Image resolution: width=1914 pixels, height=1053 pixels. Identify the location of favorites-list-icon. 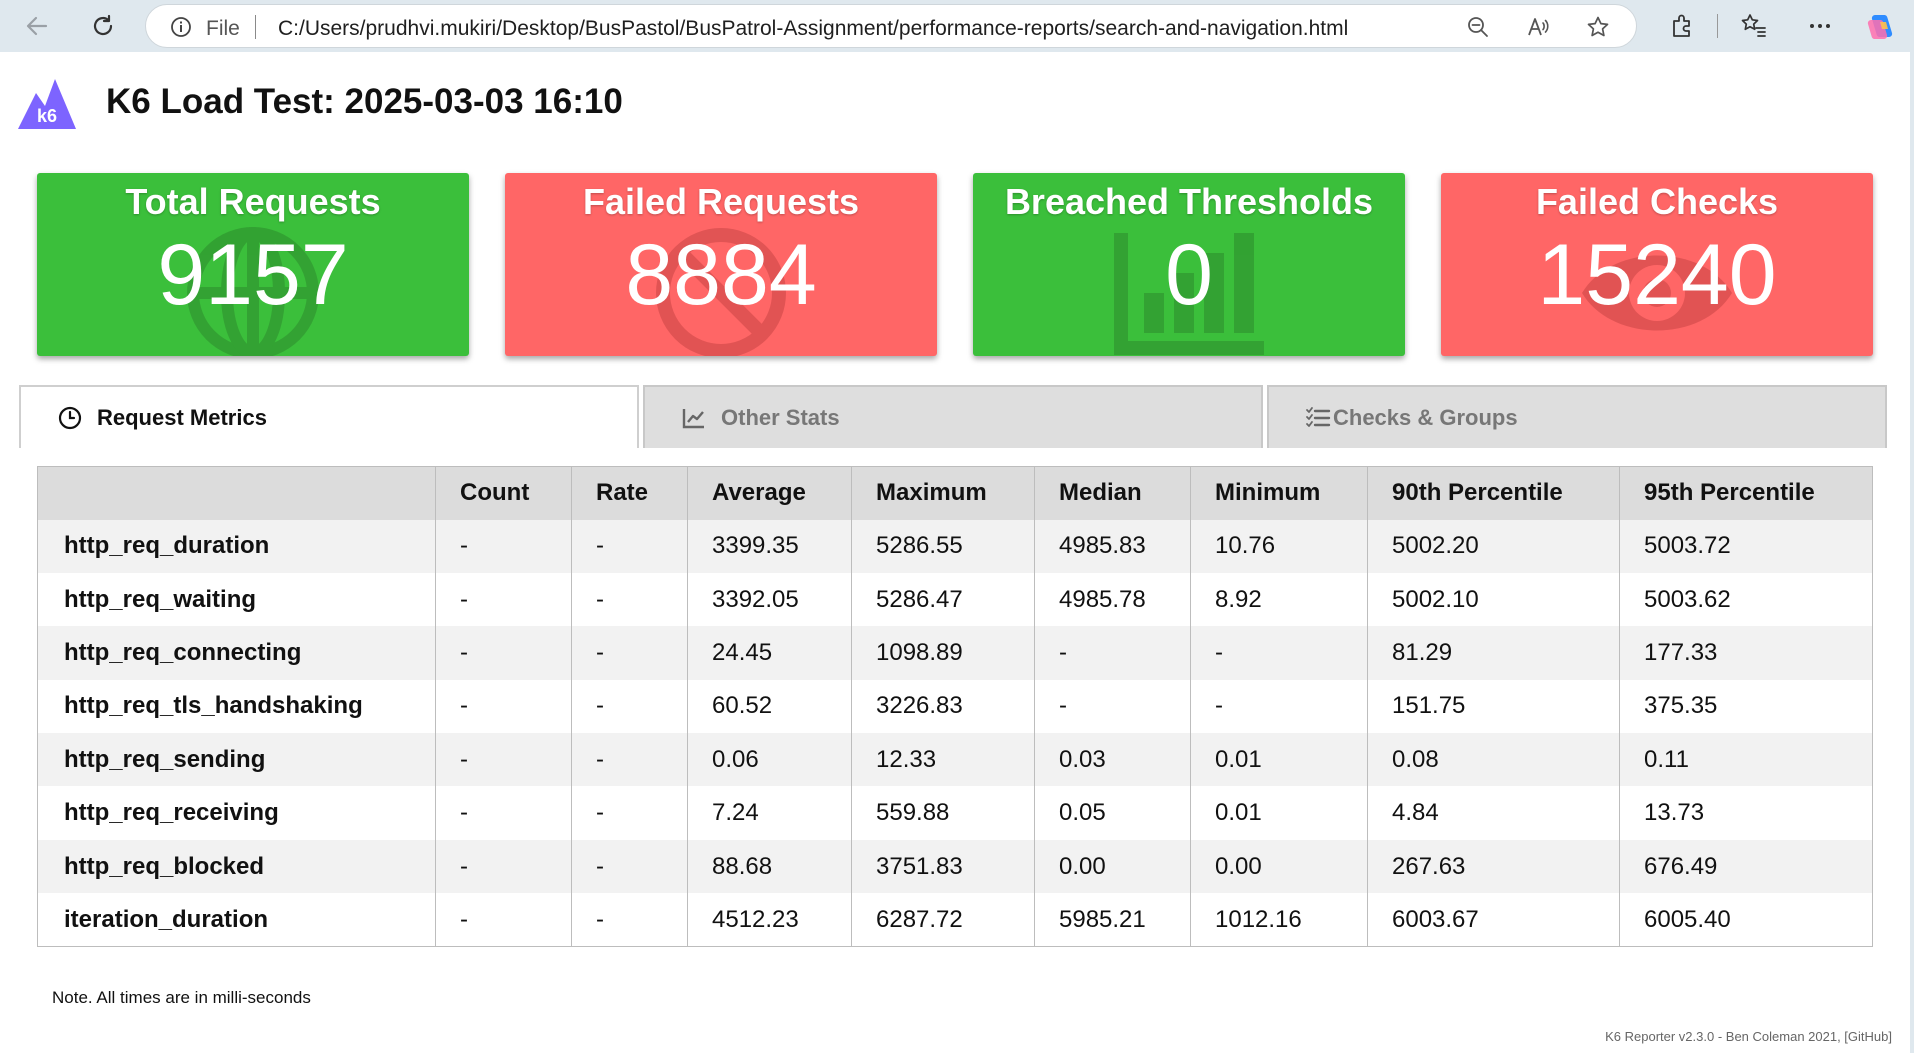
(1754, 26).